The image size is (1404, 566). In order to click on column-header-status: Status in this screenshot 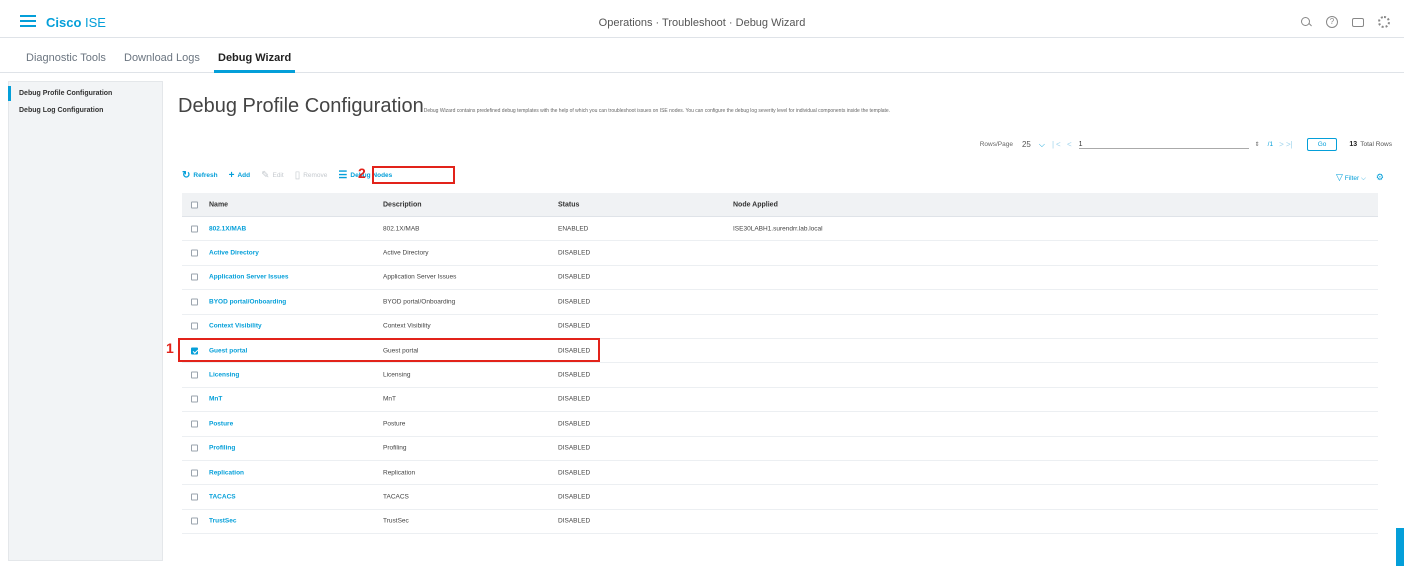, I will do `click(568, 204)`.